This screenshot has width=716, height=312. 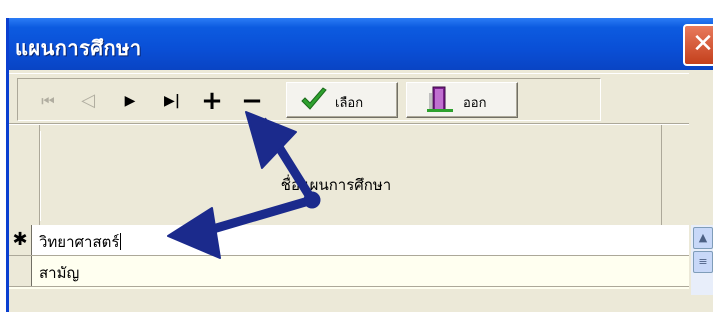 I want to click on plan-name-cell: สามัญ, so click(x=59, y=273).